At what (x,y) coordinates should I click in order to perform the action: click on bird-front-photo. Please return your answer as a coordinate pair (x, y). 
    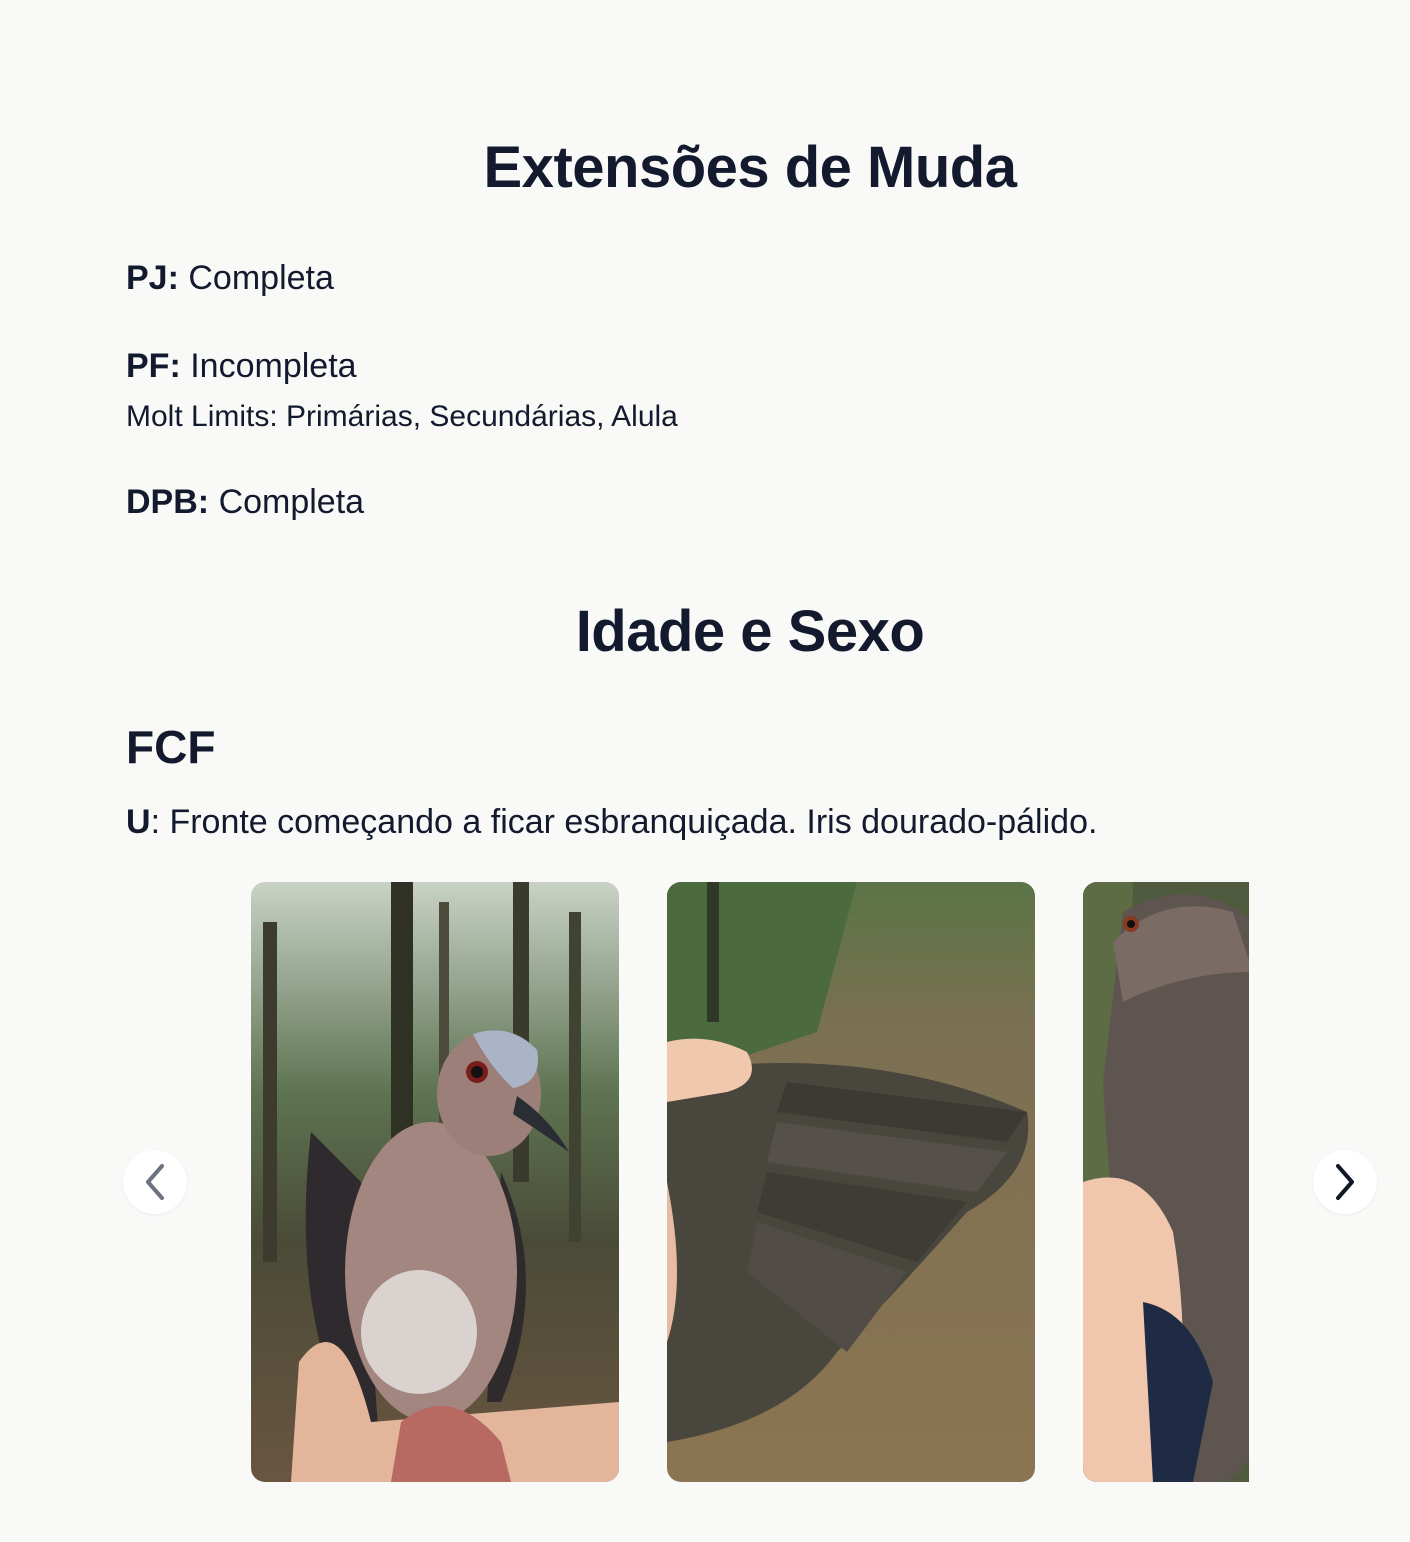
    Looking at the image, I should click on (435, 1182).